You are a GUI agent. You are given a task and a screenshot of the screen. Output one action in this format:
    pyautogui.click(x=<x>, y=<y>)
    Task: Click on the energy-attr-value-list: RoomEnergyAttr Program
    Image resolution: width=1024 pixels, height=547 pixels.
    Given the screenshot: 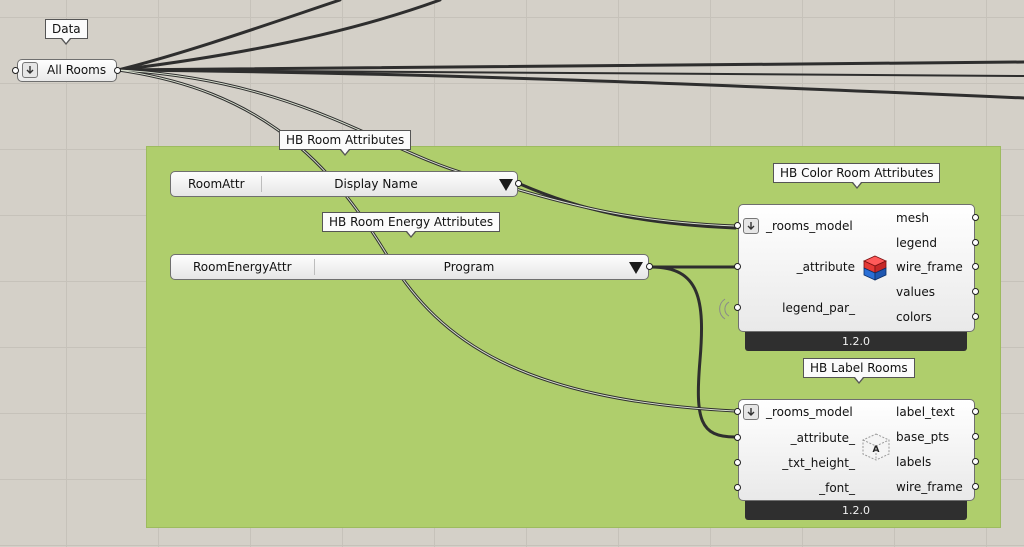 What is the action you would take?
    pyautogui.click(x=413, y=267)
    